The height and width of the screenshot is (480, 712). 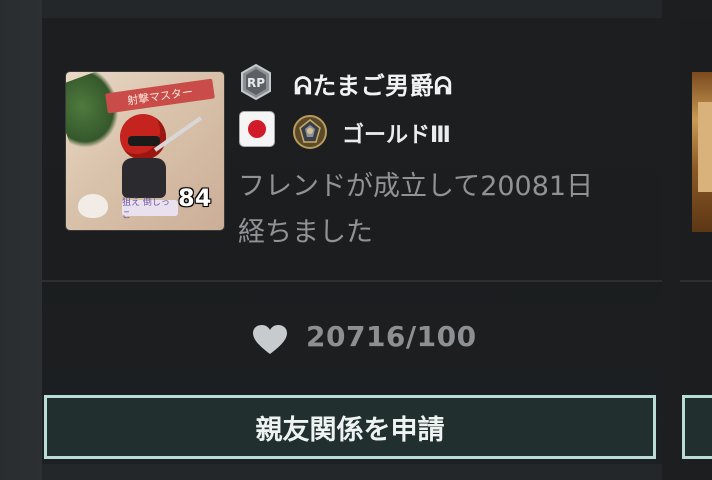 I want to click on request-best-friend-button: 親友関係を申請, so click(x=350, y=427).